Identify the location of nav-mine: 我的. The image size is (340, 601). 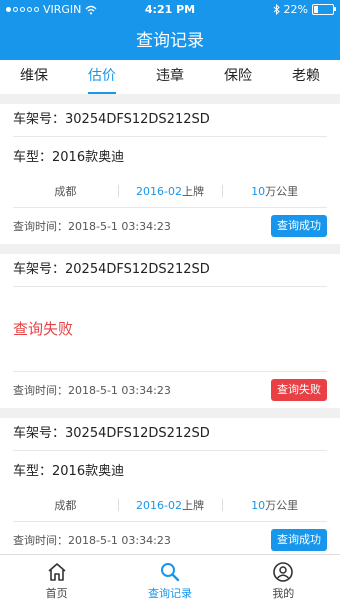
(283, 578).